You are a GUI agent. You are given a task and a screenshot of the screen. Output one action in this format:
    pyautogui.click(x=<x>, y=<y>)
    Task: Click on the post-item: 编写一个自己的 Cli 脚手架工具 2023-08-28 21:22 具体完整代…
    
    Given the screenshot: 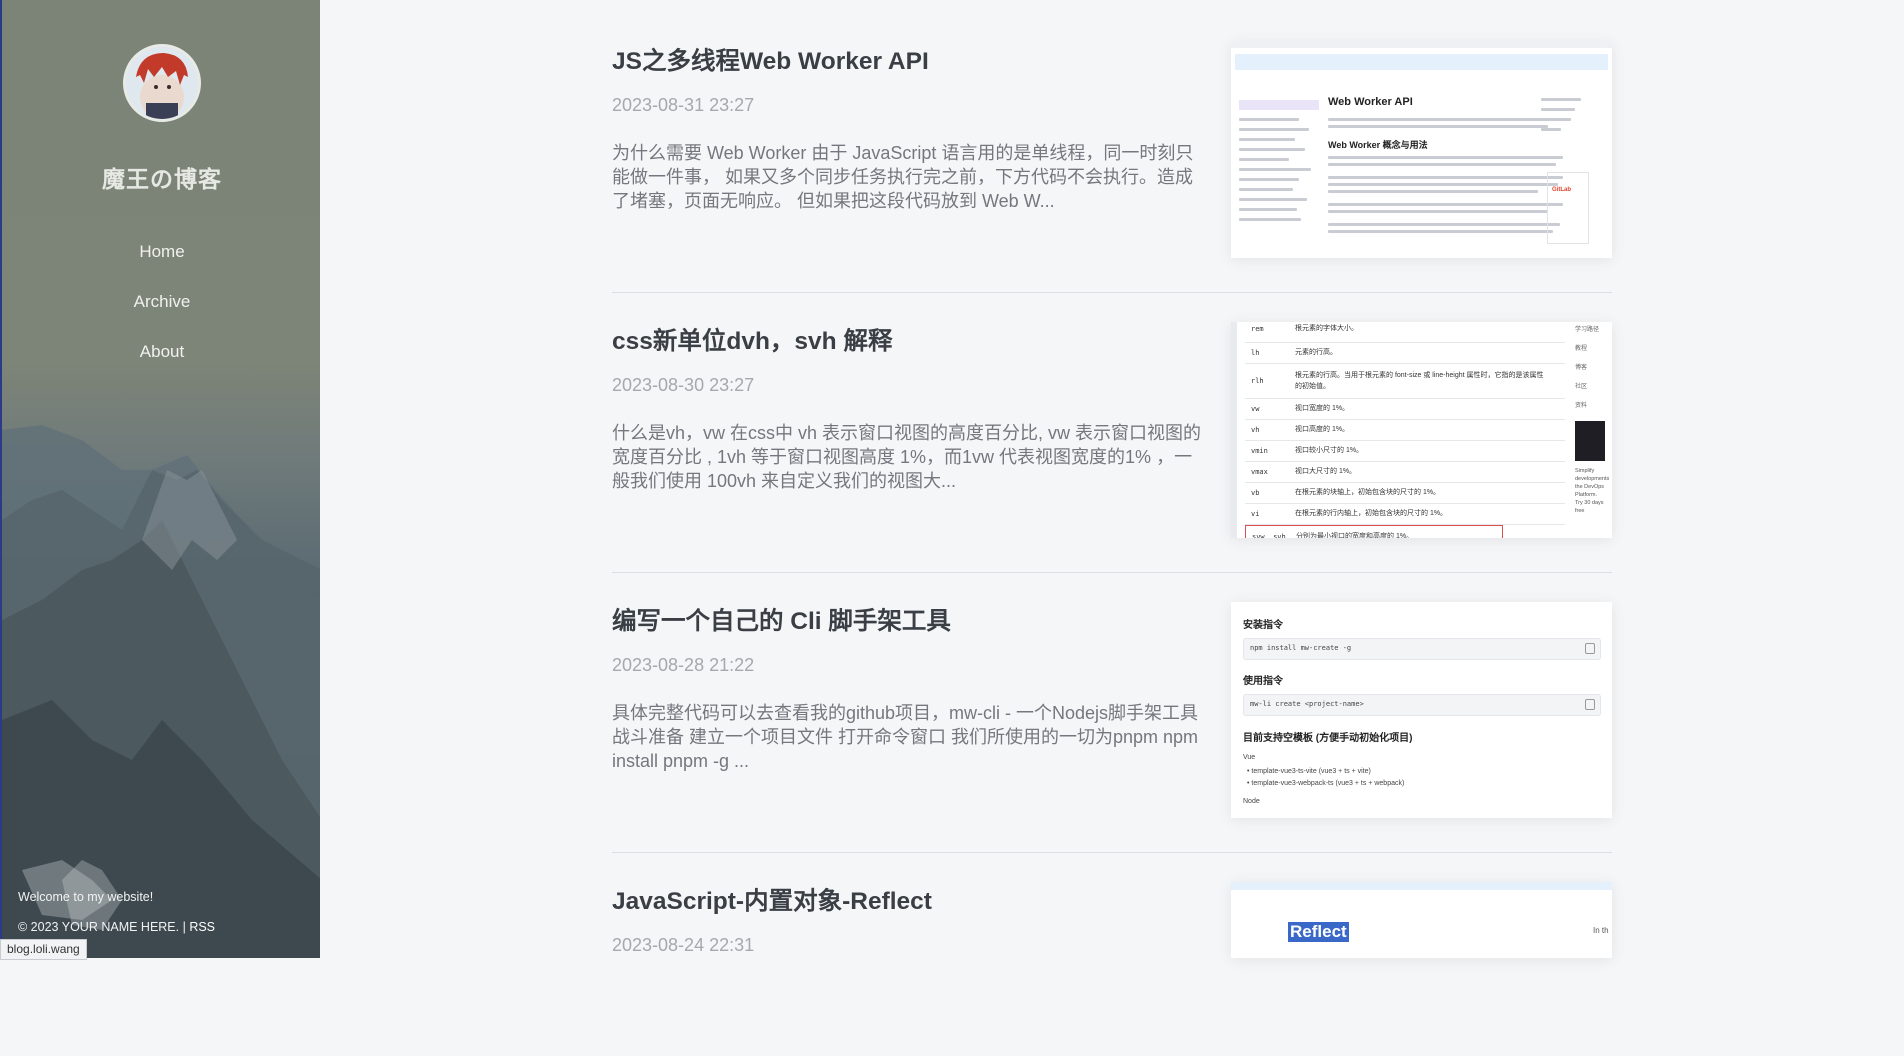 What is the action you would take?
    pyautogui.click(x=1112, y=689)
    